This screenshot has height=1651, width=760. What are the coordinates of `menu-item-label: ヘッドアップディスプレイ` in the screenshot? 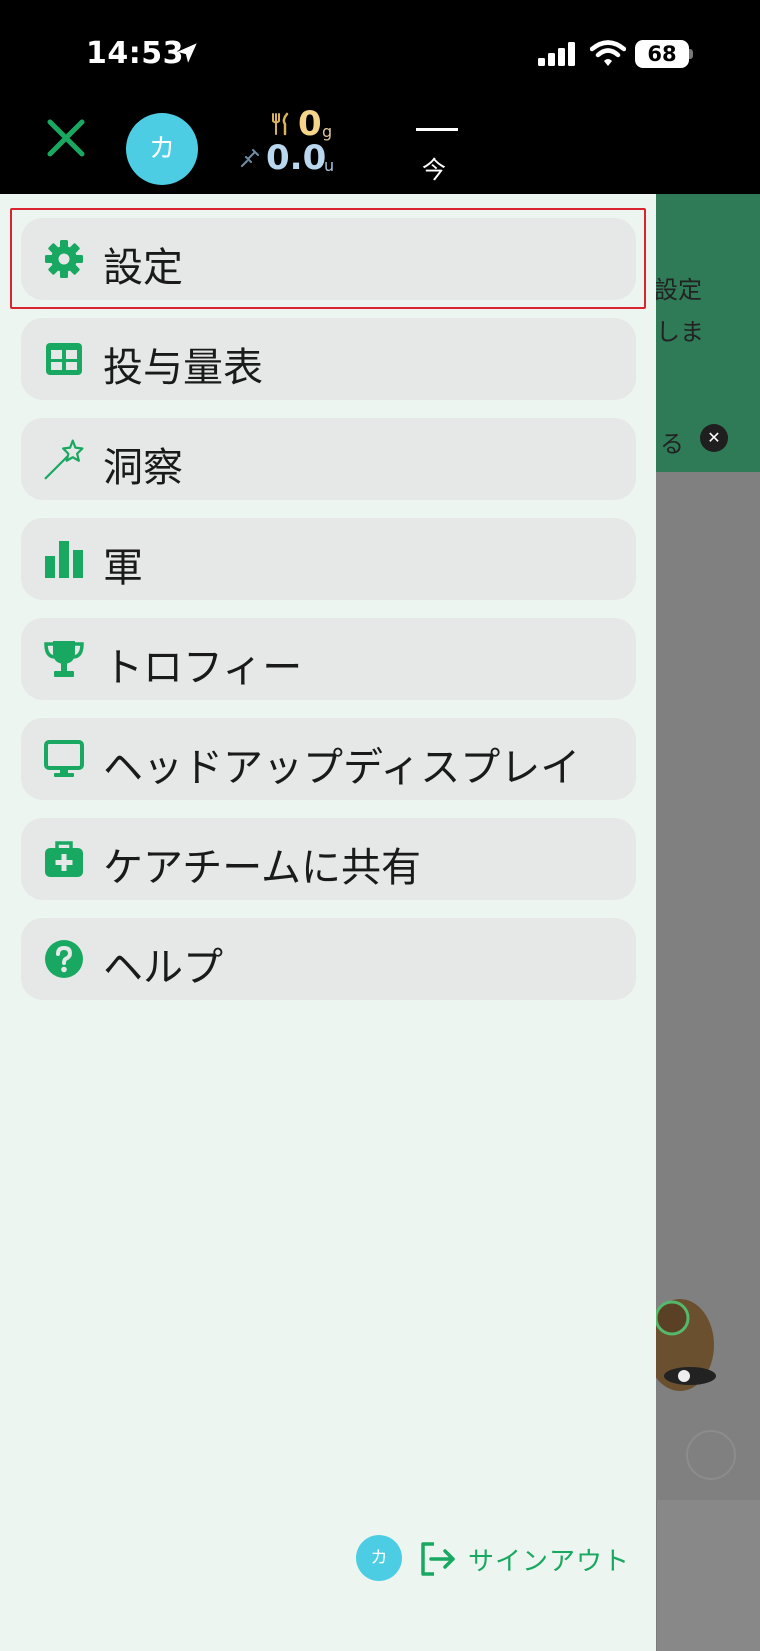 It's located at (342, 768).